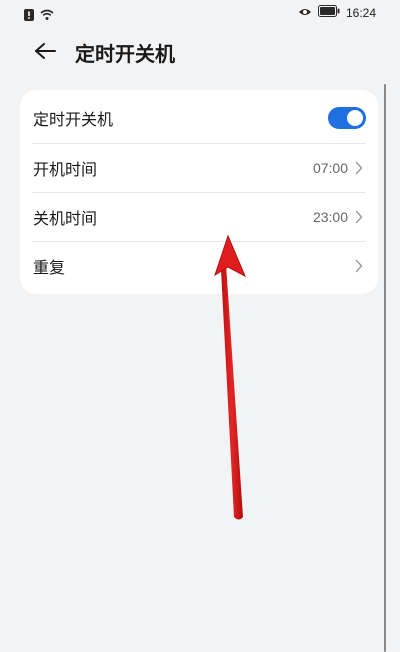  I want to click on repeat-row: 重复, so click(199, 266).